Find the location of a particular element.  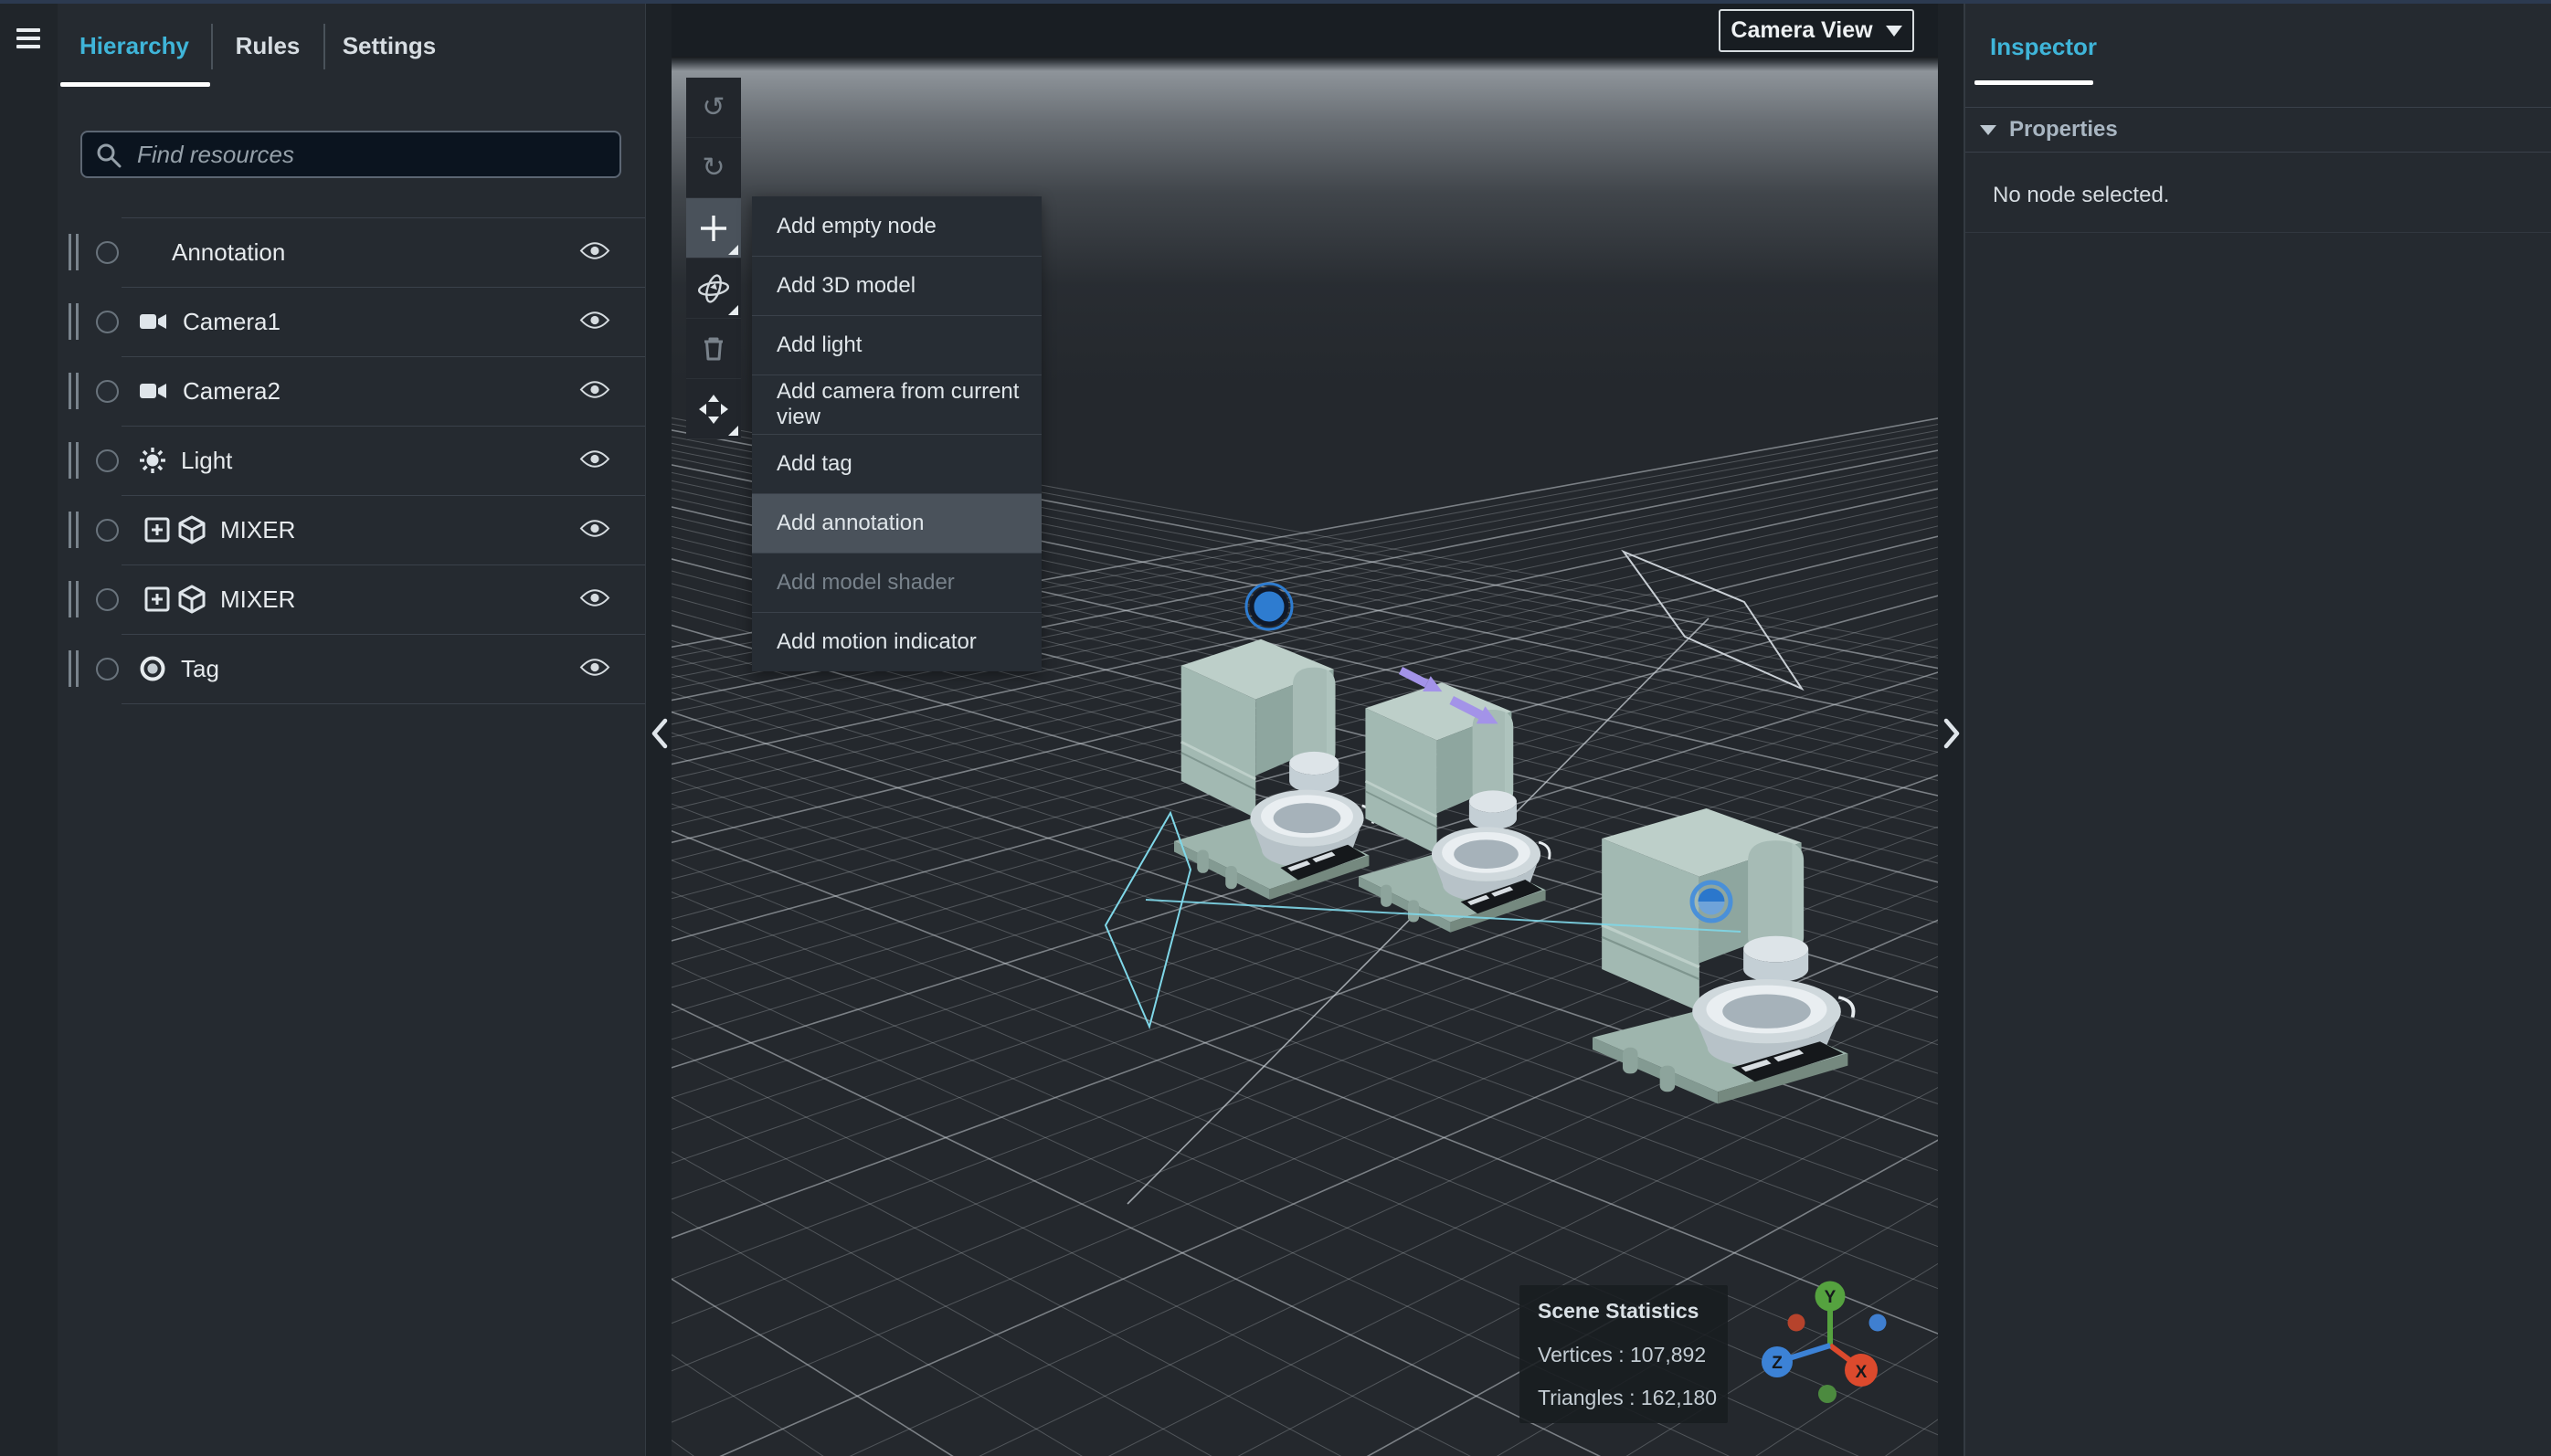

viewport-toolbar: ↺ ↻ is located at coordinates (713, 259).